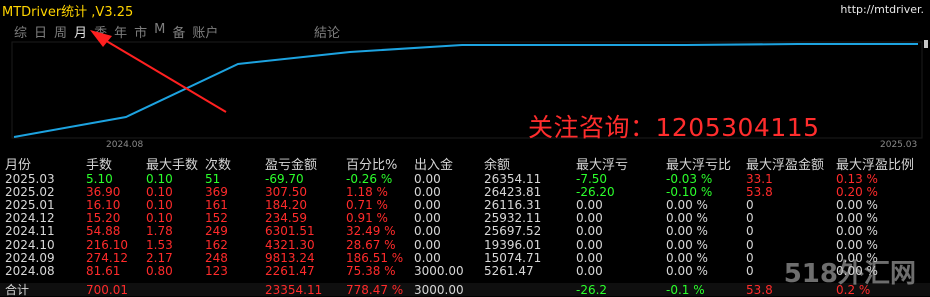 This screenshot has width=930, height=297. What do you see at coordinates (785, 165) in the screenshot?
I see `hdr-max-float-profit: 最大浮盈金额` at bounding box center [785, 165].